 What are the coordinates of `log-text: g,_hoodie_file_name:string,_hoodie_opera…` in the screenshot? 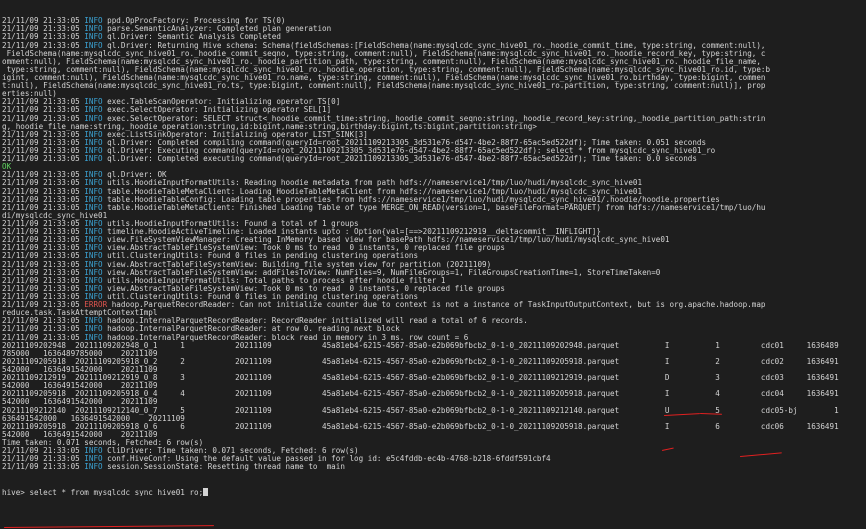 It's located at (269, 126).